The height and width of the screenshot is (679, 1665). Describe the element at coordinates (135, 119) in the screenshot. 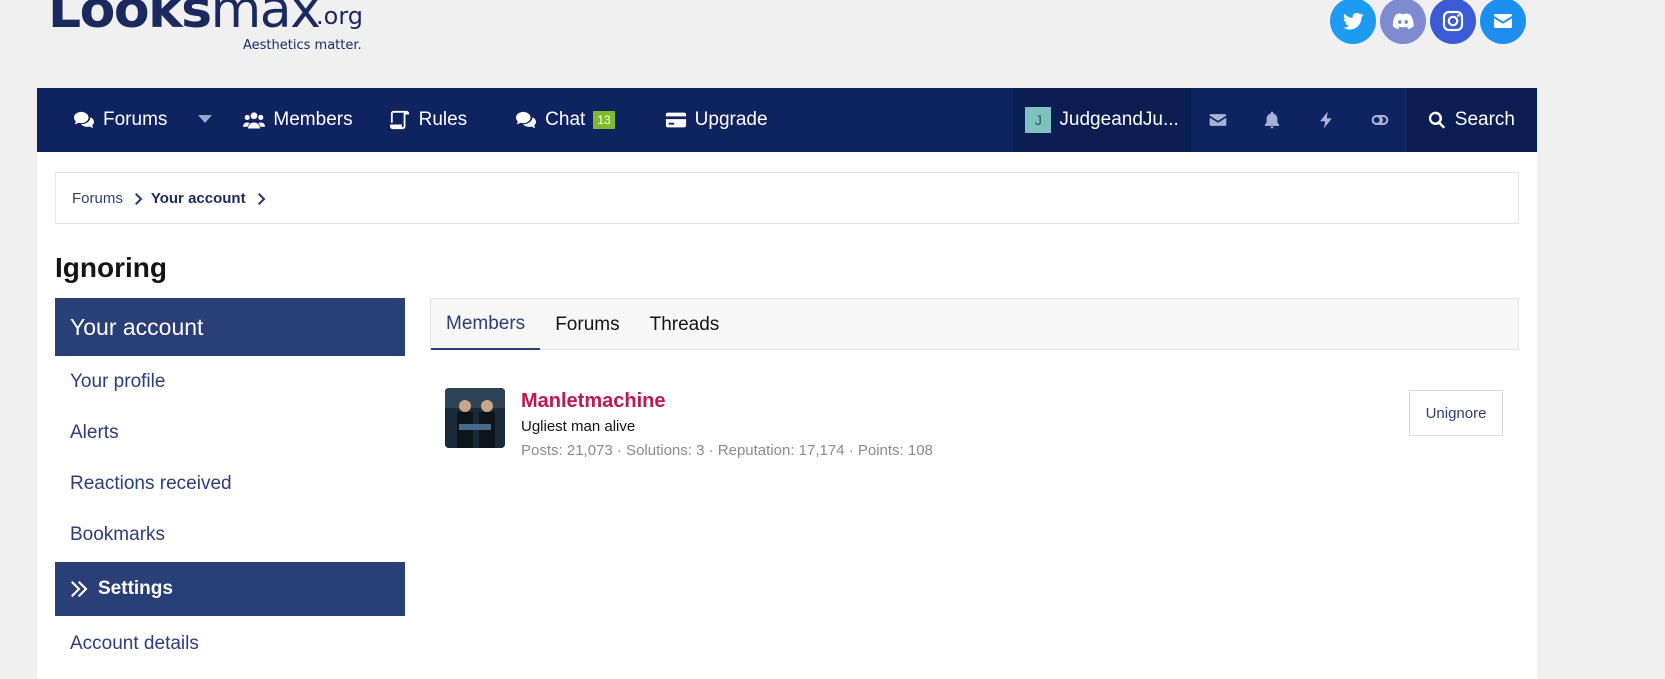

I see `nav-forums-label: Forums` at that location.